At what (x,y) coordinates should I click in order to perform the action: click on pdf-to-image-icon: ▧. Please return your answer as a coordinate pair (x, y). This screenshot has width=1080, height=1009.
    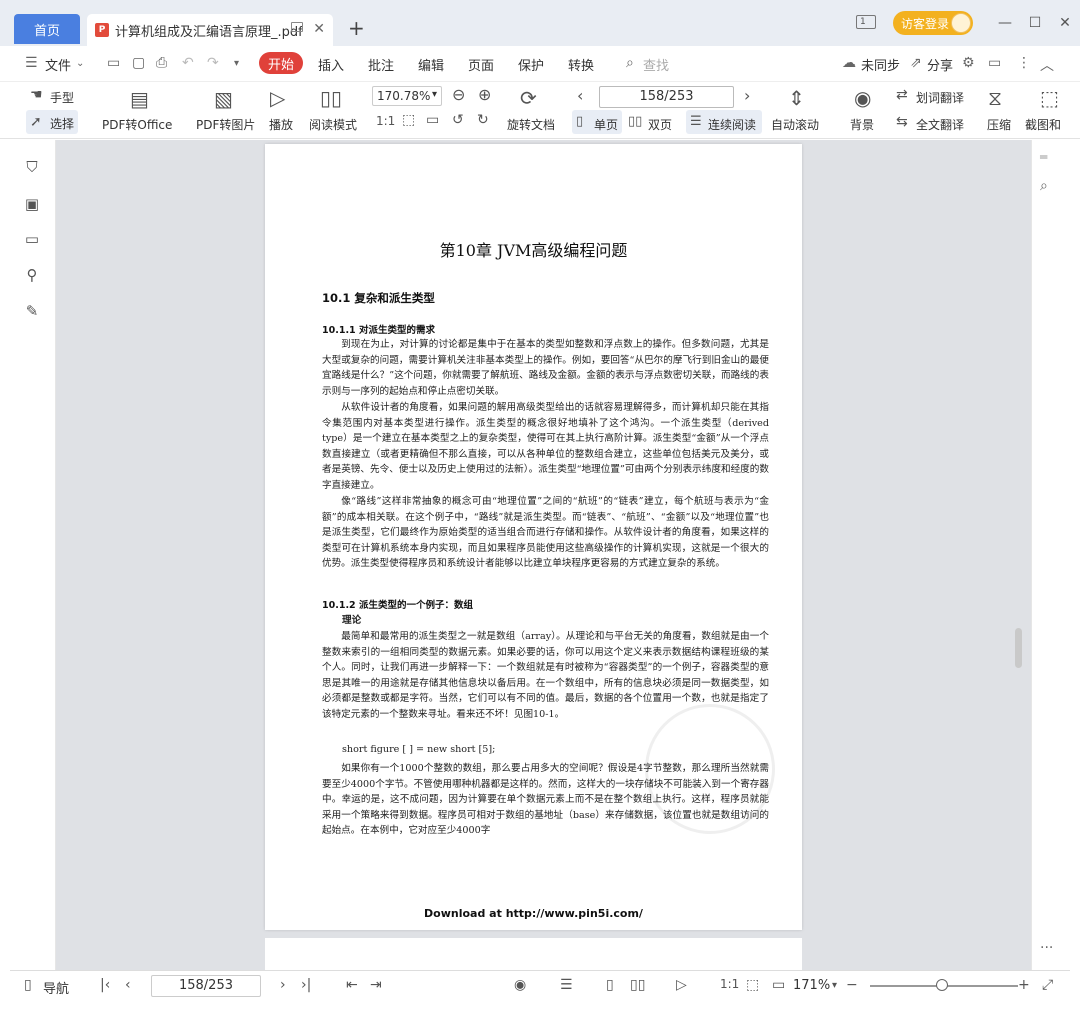
    Looking at the image, I should click on (223, 99).